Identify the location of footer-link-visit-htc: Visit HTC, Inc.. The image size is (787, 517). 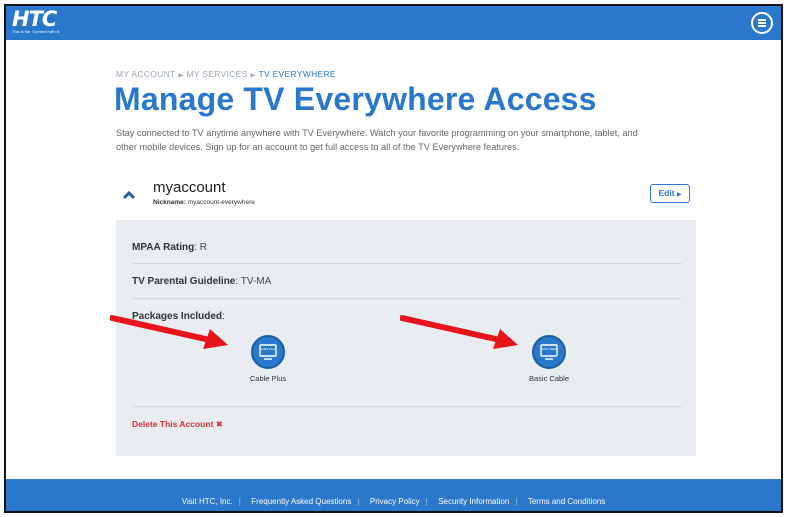
(207, 501).